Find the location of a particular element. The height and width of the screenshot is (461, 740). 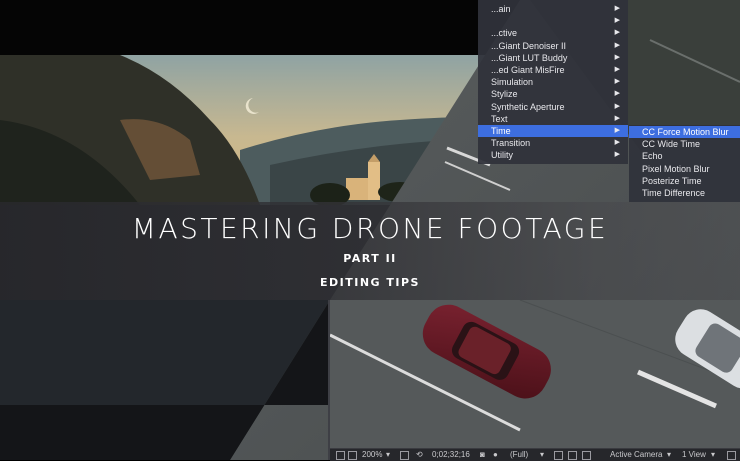

menu-item-pixel-motion-blur: Pixel Motion Blur is located at coordinates (684, 169).